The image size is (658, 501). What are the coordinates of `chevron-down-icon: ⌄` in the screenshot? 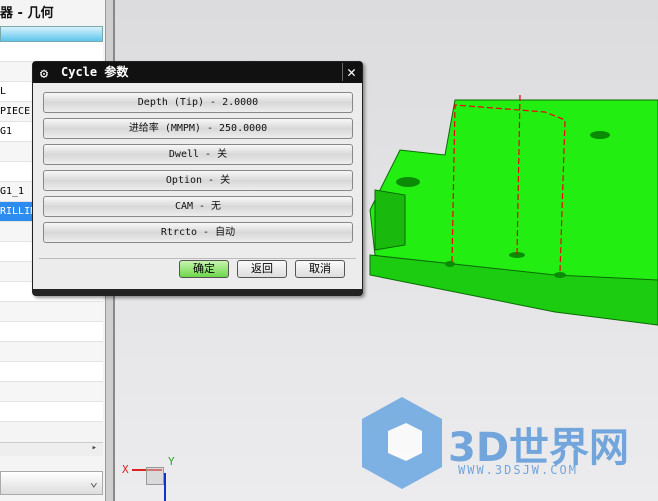 It's located at (94, 482).